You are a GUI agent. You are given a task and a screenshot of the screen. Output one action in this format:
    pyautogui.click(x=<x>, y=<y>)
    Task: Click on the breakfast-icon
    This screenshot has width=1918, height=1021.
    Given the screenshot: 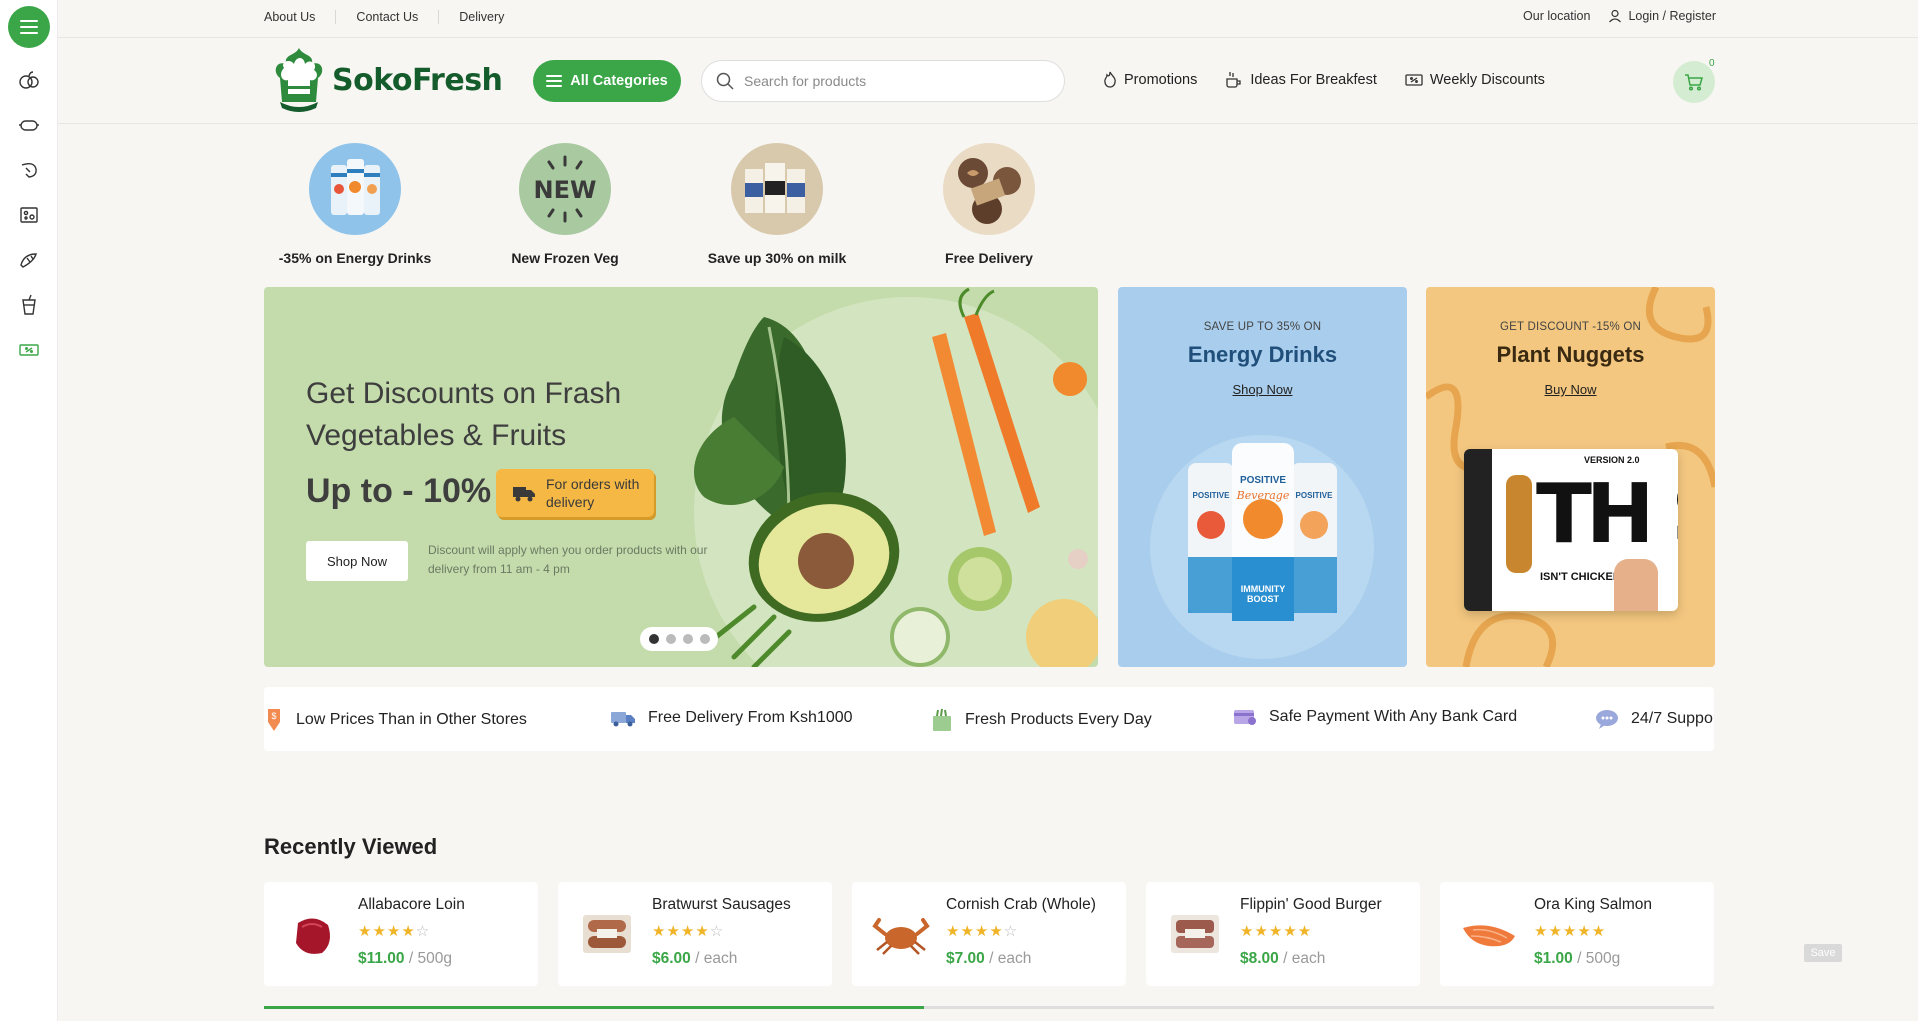 What is the action you would take?
    pyautogui.click(x=1233, y=80)
    